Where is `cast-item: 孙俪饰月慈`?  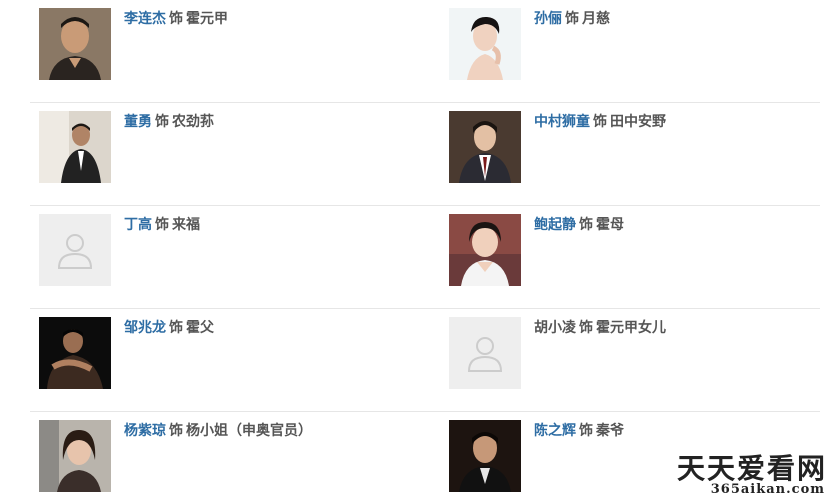
cast-item: 孙俪饰月慈 is located at coordinates (641, 44).